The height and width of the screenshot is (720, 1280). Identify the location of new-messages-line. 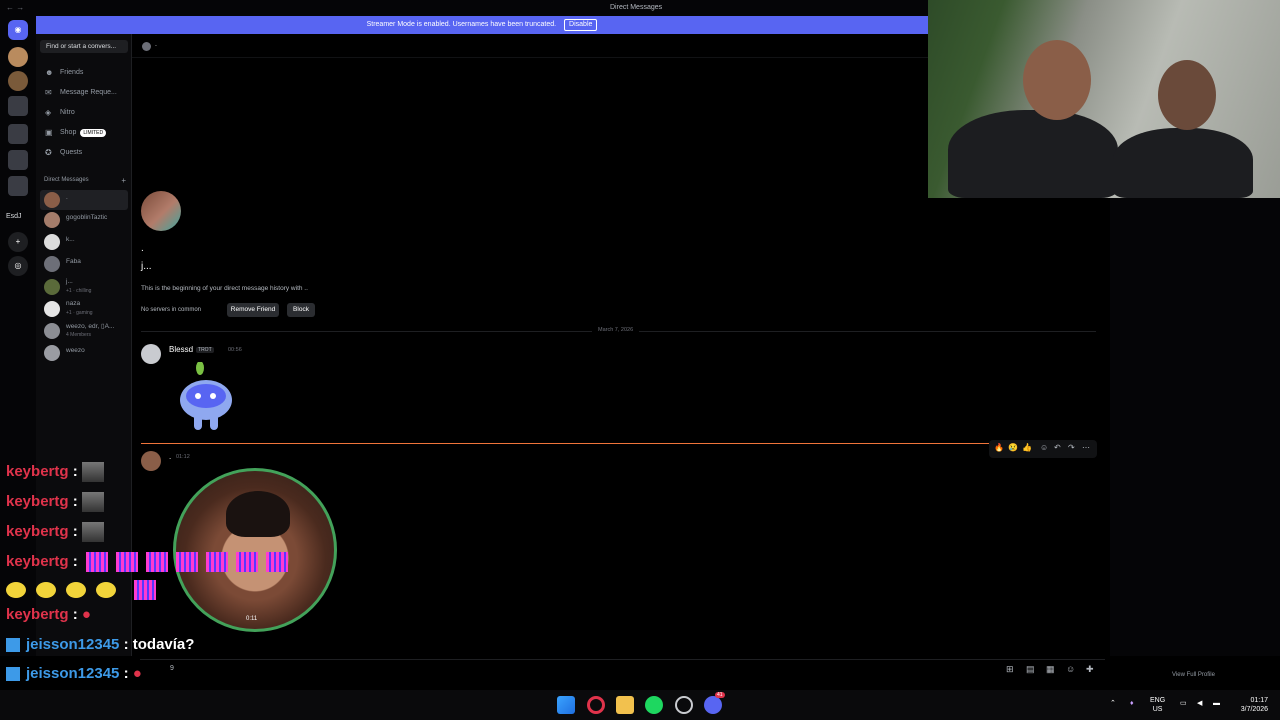
(565, 443).